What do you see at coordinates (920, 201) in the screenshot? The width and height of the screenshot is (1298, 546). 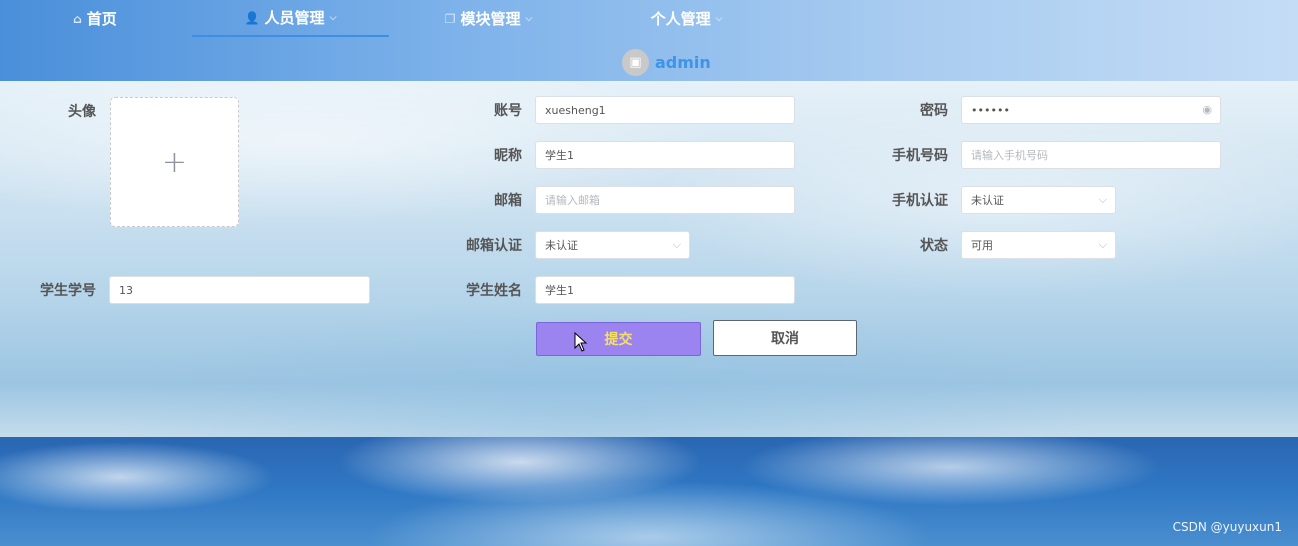 I see `phone-verify-label: 手机认证` at bounding box center [920, 201].